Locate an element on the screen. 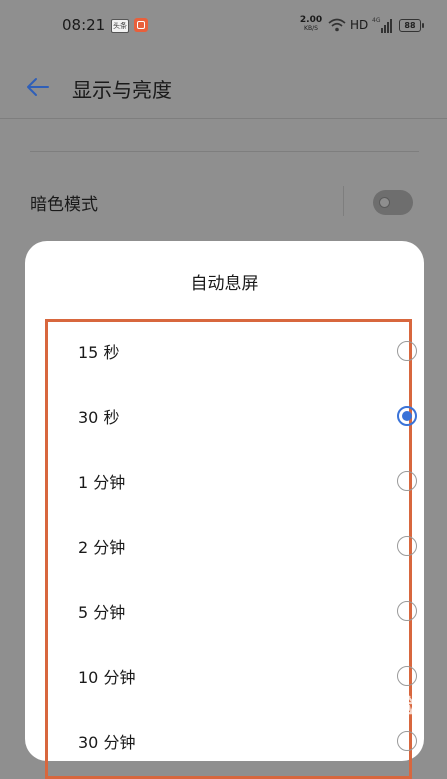  network-speed: 2.00 KB/S is located at coordinates (311, 24).